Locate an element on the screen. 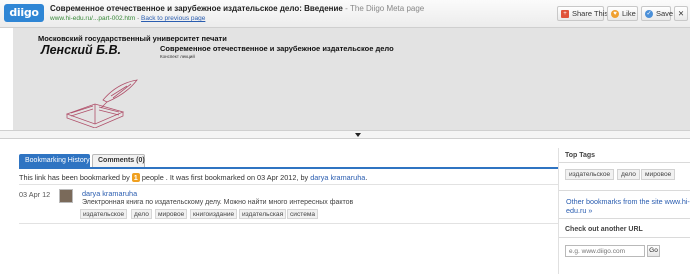  like-button: ♥ Like is located at coordinates (622, 13).